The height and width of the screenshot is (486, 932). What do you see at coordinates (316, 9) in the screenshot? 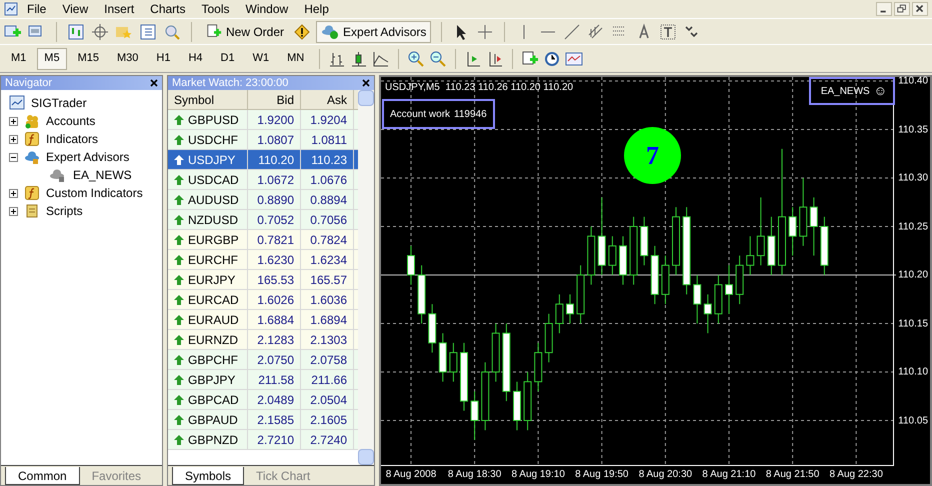
I see `menu-item: Help` at bounding box center [316, 9].